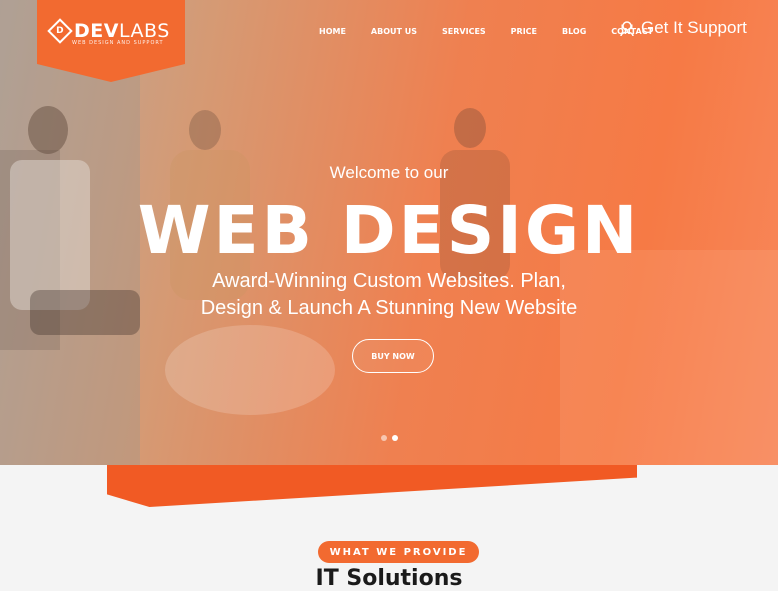  What do you see at coordinates (60, 31) in the screenshot?
I see `logo-icon: D` at bounding box center [60, 31].